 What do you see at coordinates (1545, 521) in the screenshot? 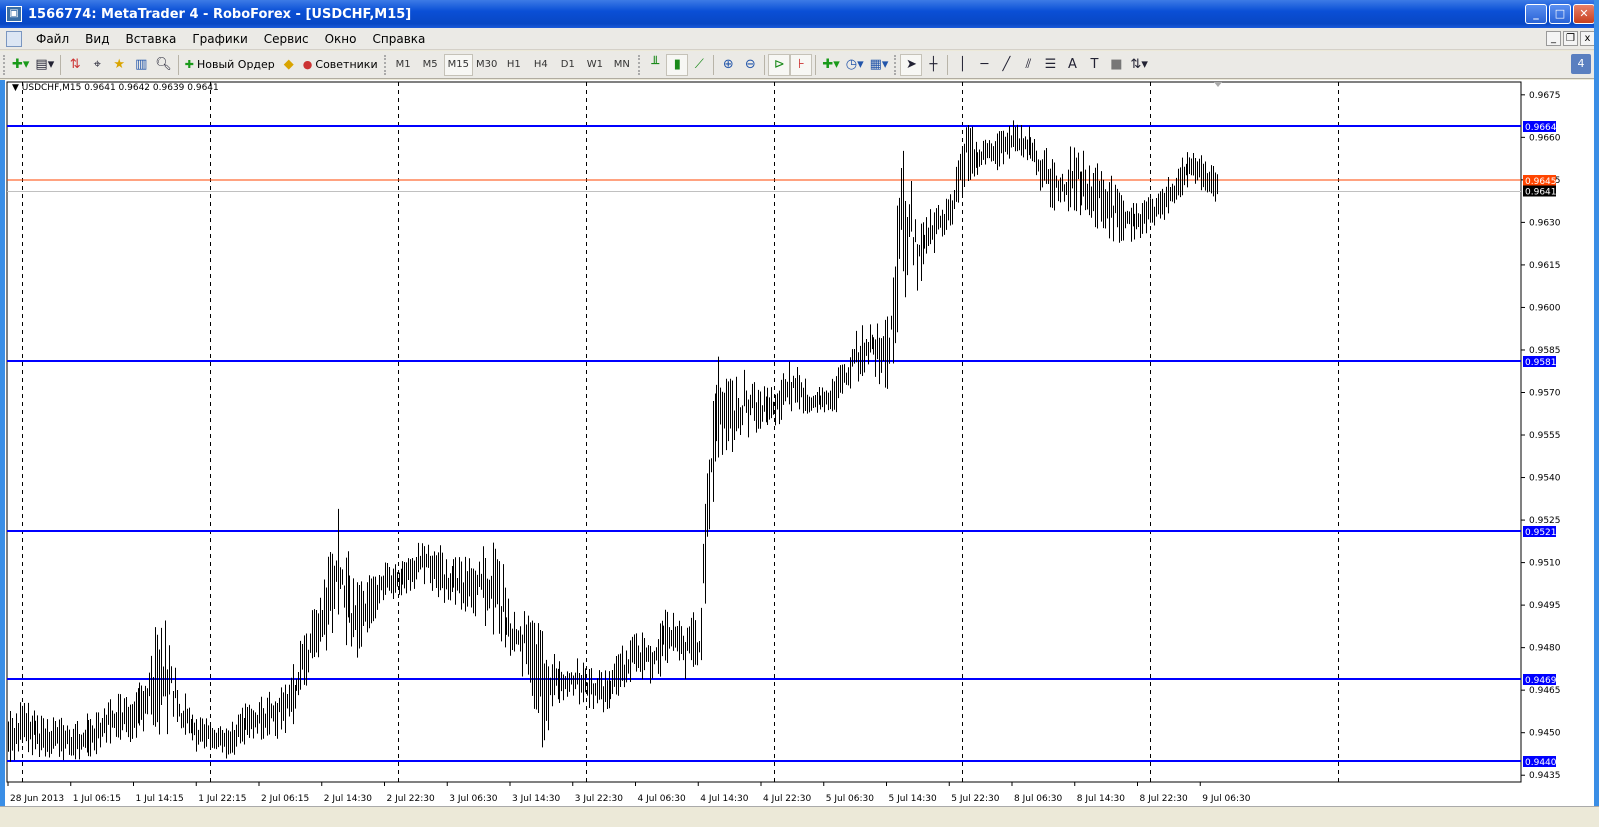
I see `y-tick-label: 0.9525` at bounding box center [1545, 521].